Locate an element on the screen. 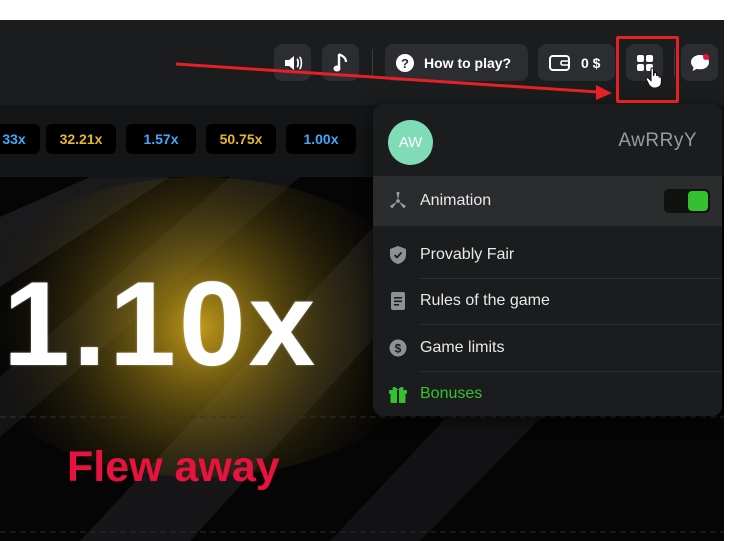  sound-button is located at coordinates (292, 62).